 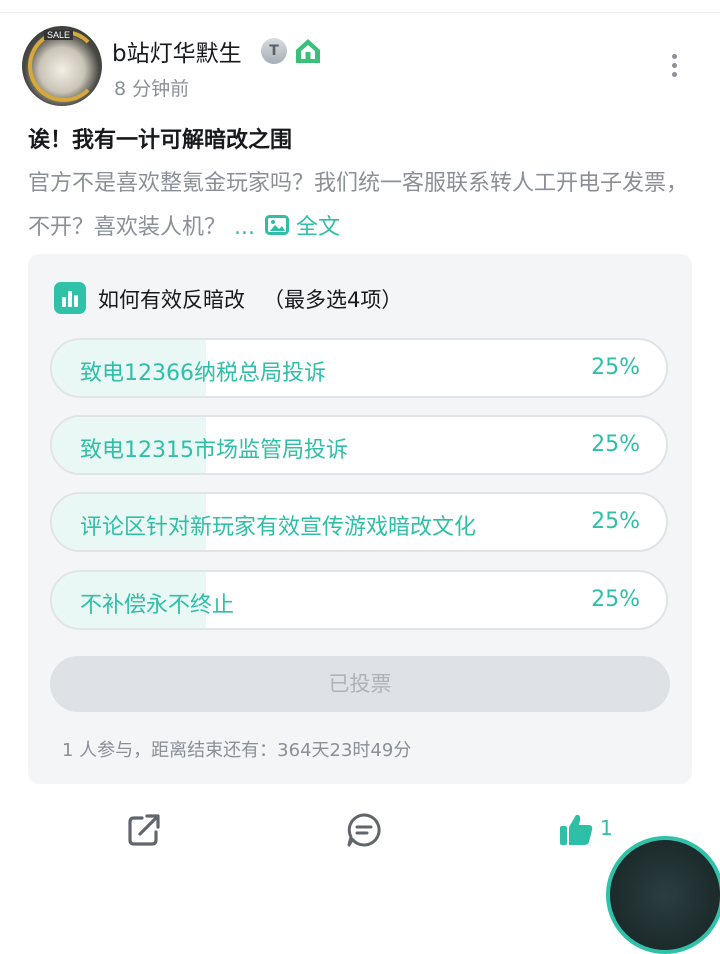 I want to click on poll-option-1: 致电12366纳税总局投诉 25%, so click(x=359, y=368).